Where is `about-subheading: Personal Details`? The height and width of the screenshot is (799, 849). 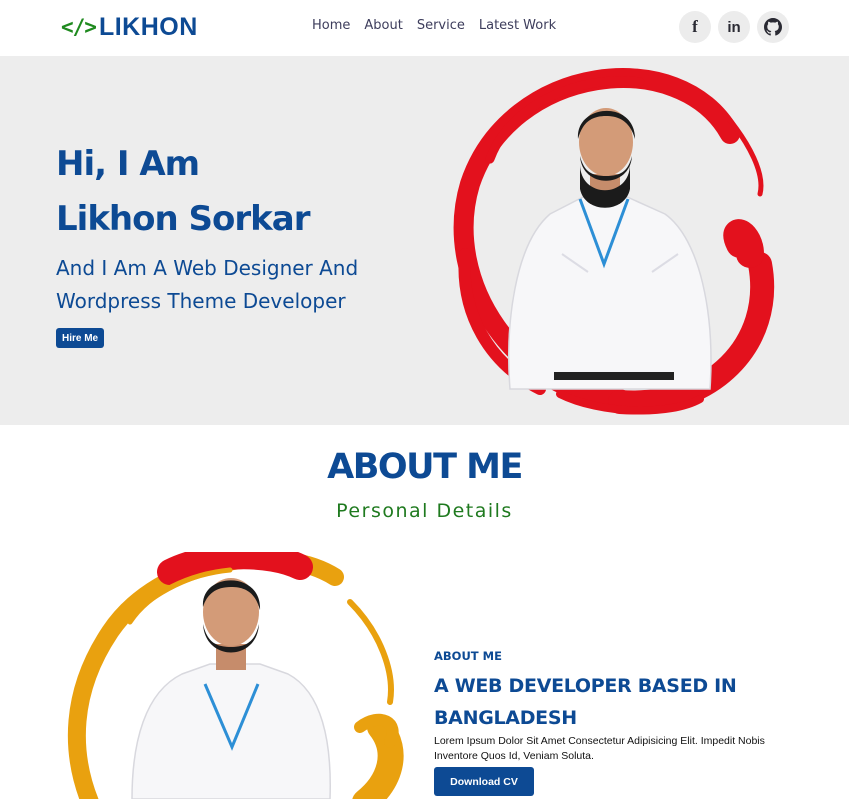 about-subheading: Personal Details is located at coordinates (424, 511).